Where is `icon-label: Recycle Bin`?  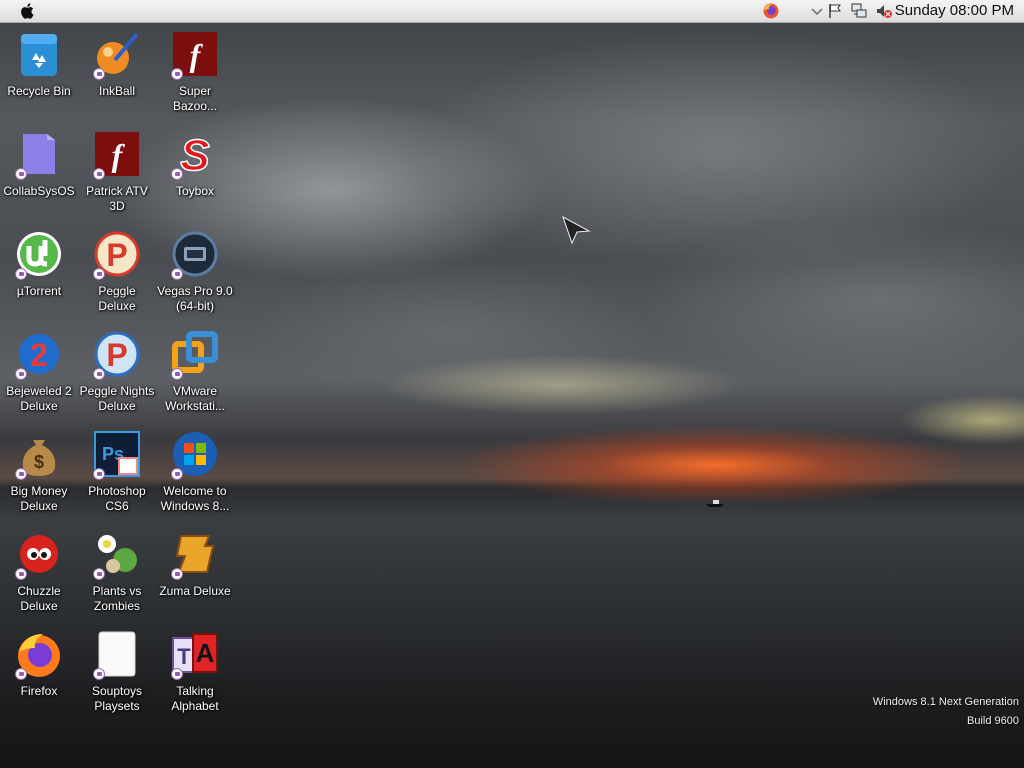
icon-label: Recycle Bin is located at coordinates (39, 91).